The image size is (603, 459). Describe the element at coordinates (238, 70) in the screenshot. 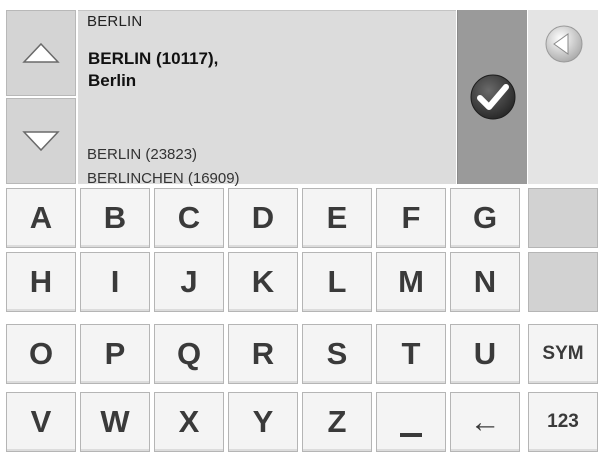

I see `selected-result: BERLIN (10117), Berlin` at that location.